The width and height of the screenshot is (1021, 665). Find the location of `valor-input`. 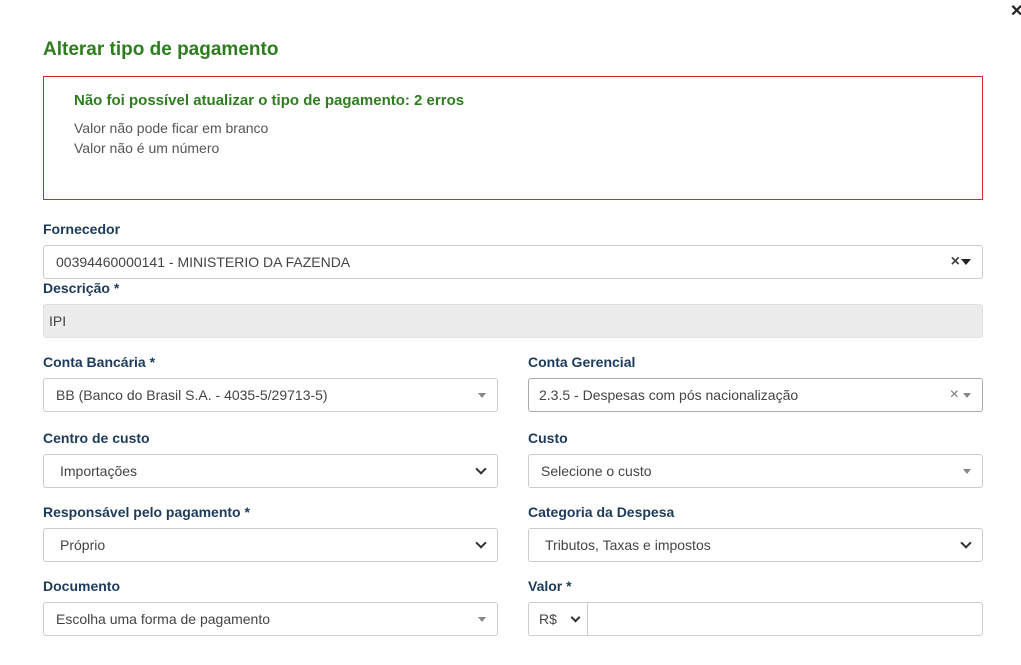

valor-input is located at coordinates (785, 619).